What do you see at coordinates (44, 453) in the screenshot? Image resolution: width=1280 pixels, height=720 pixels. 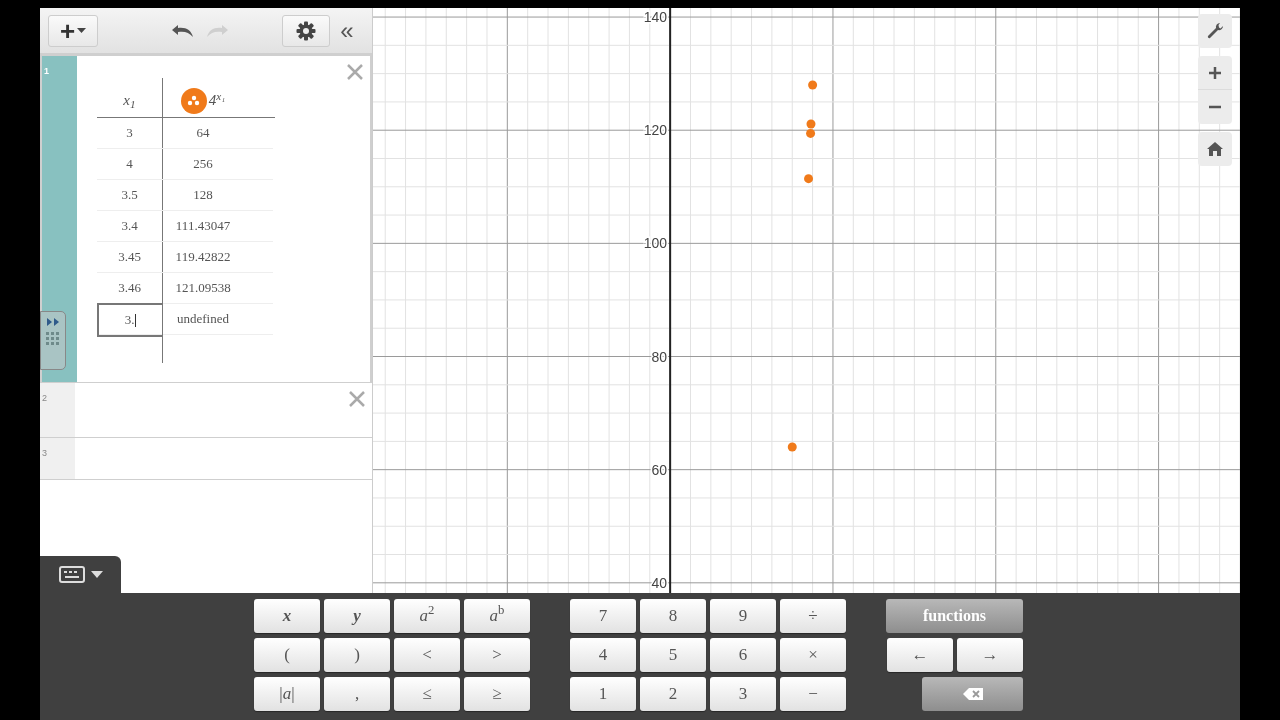 I see `expression-index: 3` at bounding box center [44, 453].